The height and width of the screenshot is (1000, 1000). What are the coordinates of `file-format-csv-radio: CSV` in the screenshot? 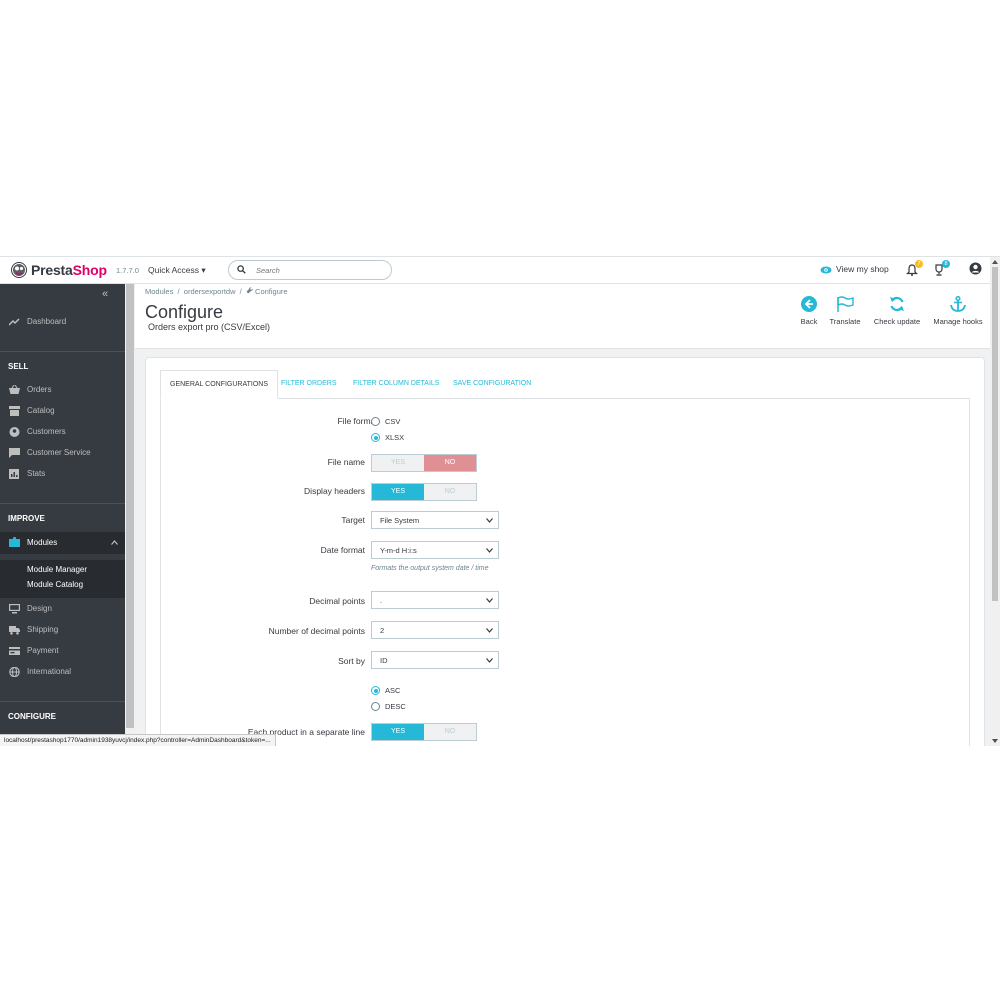 It's located at (385, 421).